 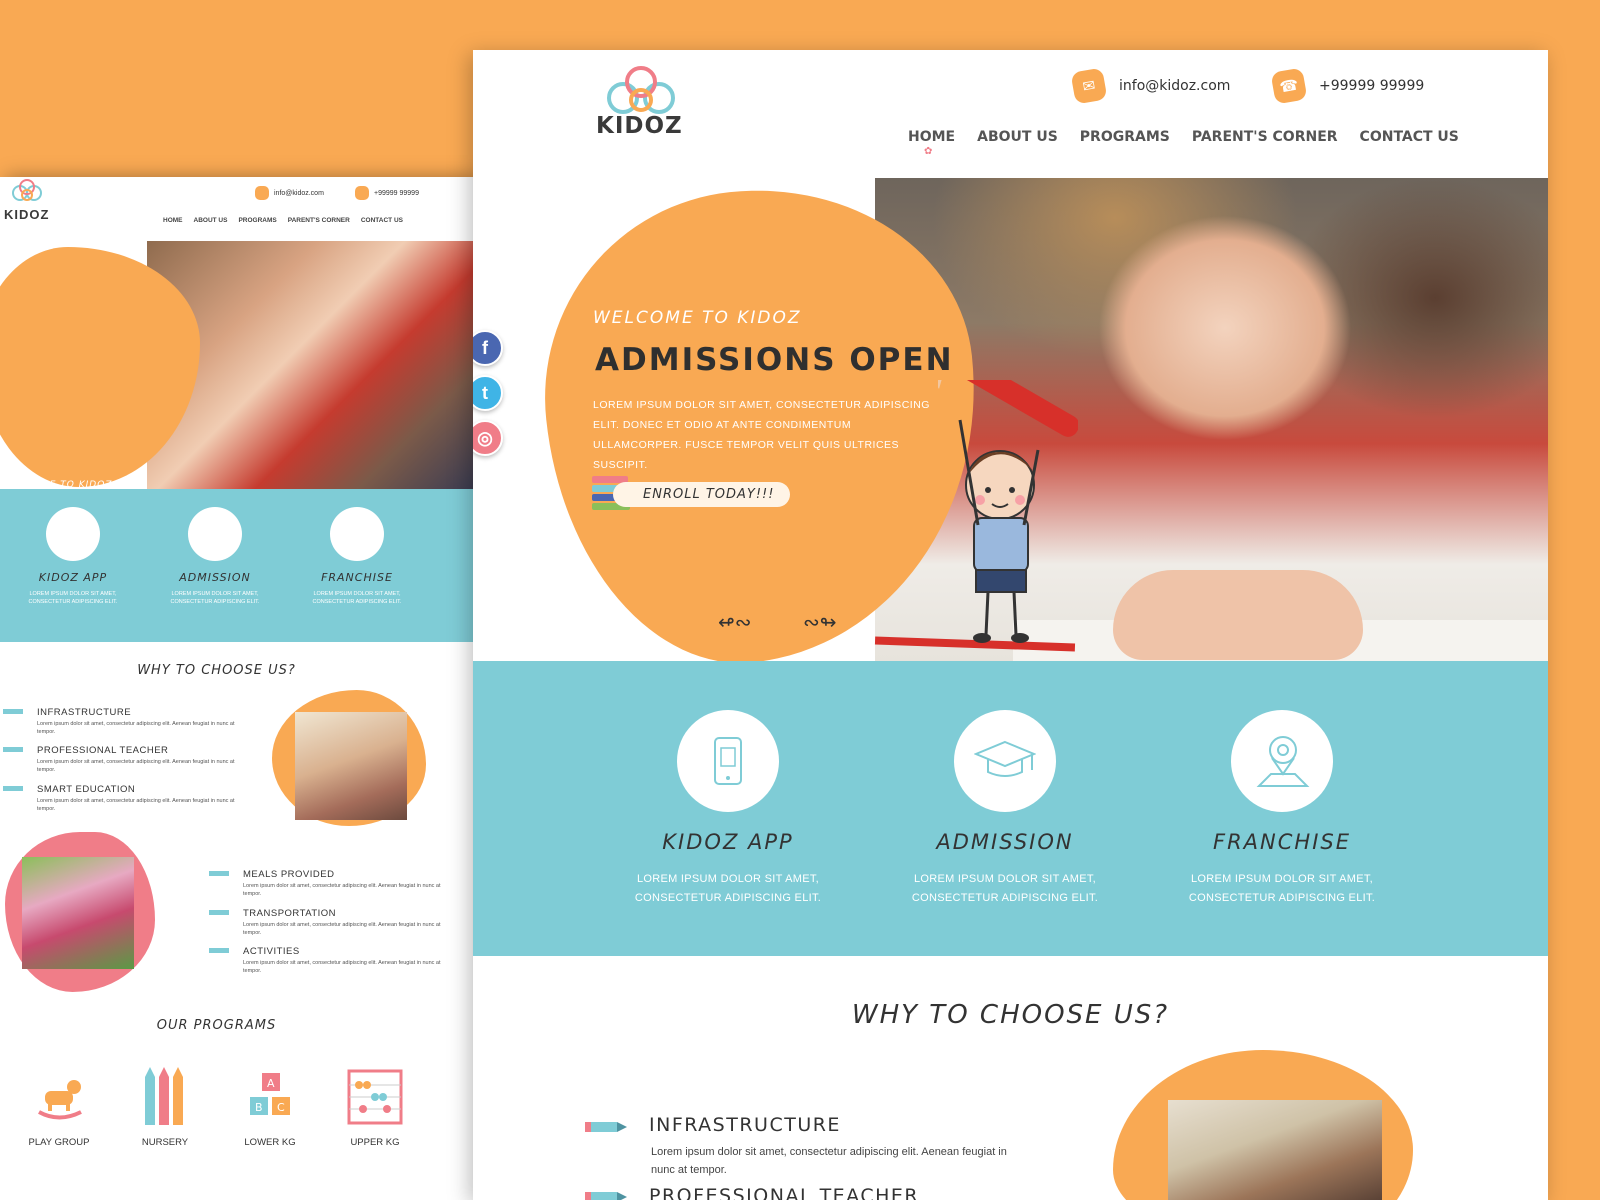 What do you see at coordinates (931, 143) in the screenshot?
I see `nav-home: HOME` at bounding box center [931, 143].